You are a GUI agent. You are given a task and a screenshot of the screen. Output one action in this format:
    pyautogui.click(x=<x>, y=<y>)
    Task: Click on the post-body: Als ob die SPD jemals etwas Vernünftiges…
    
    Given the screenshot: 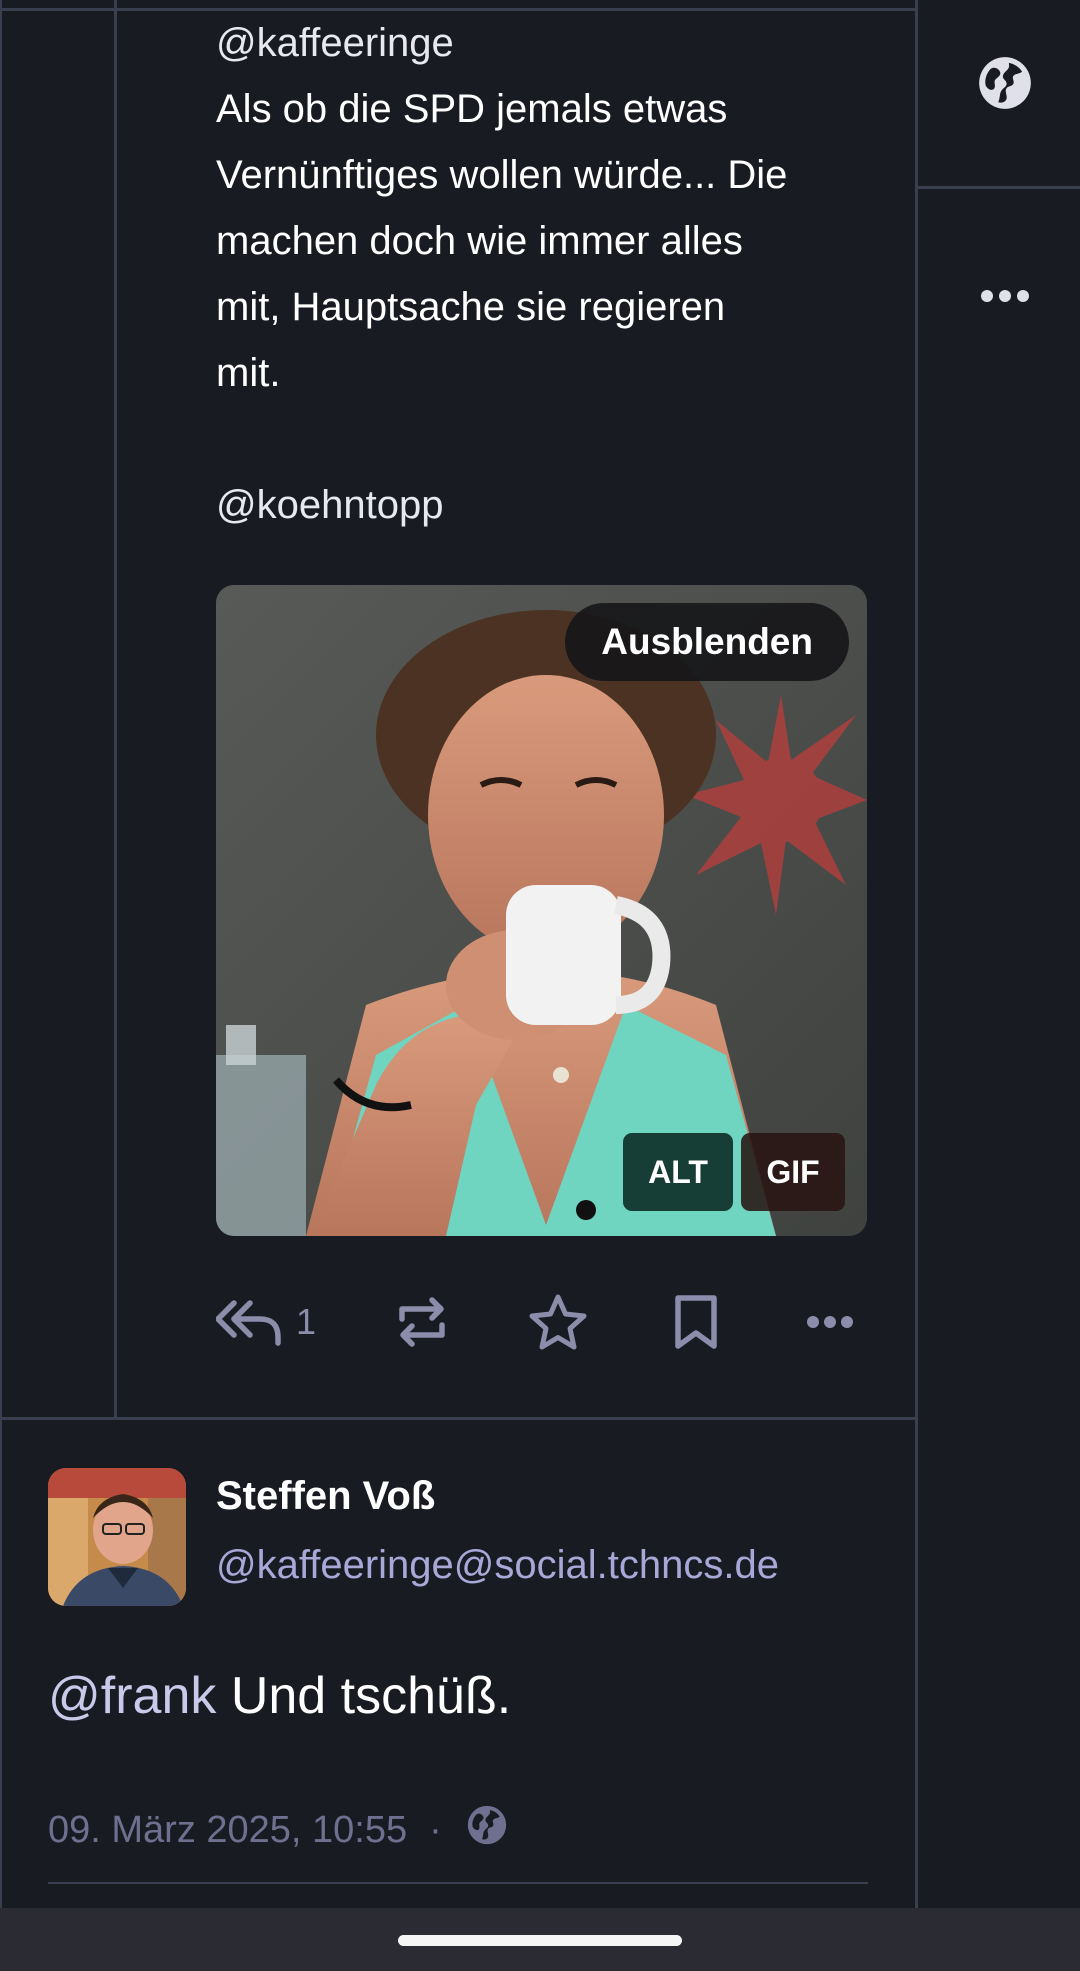 What is the action you would take?
    pyautogui.click(x=546, y=307)
    